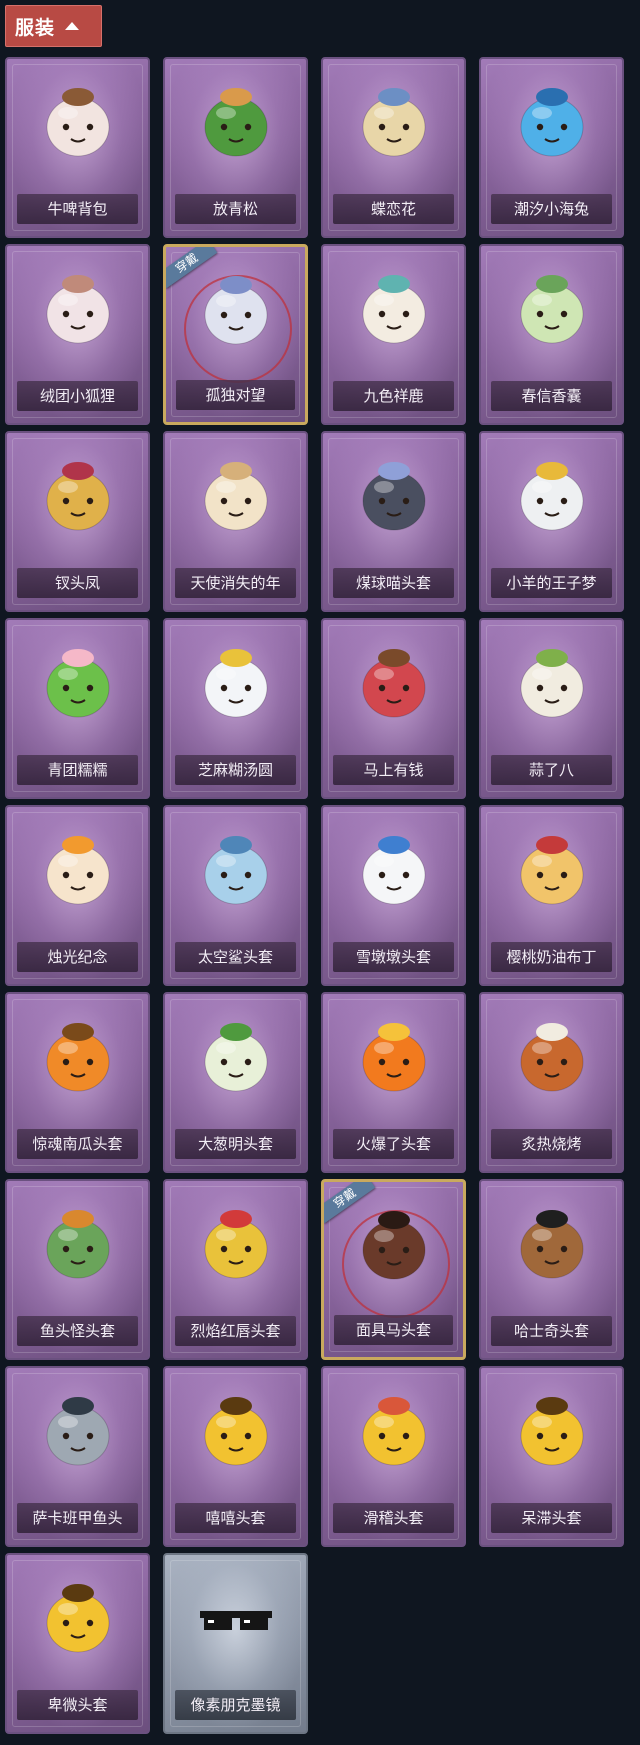 The width and height of the screenshot is (640, 1745). What do you see at coordinates (393, 770) in the screenshot?
I see `costume-card-name: 马上有钱` at bounding box center [393, 770].